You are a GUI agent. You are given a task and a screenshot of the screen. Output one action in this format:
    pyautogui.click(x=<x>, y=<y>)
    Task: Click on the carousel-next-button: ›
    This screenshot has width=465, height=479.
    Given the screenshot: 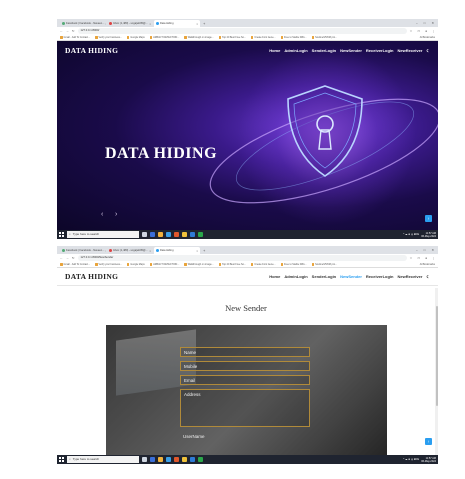 What is the action you would take?
    pyautogui.click(x=116, y=214)
    